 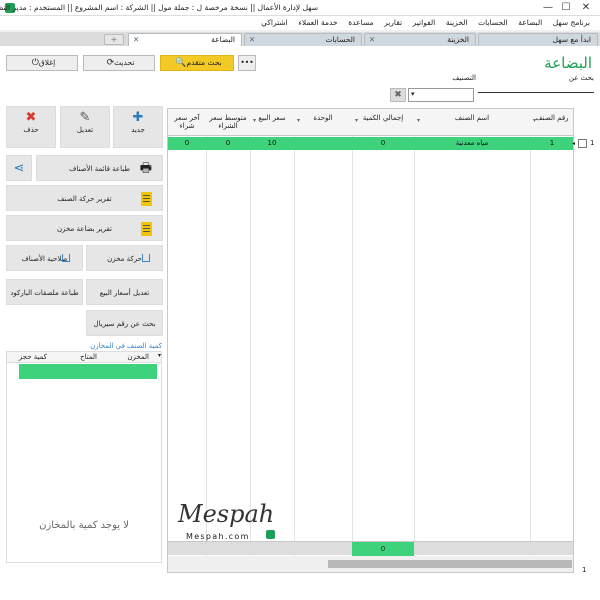 I want to click on scrollbar-thumb, so click(x=450, y=564).